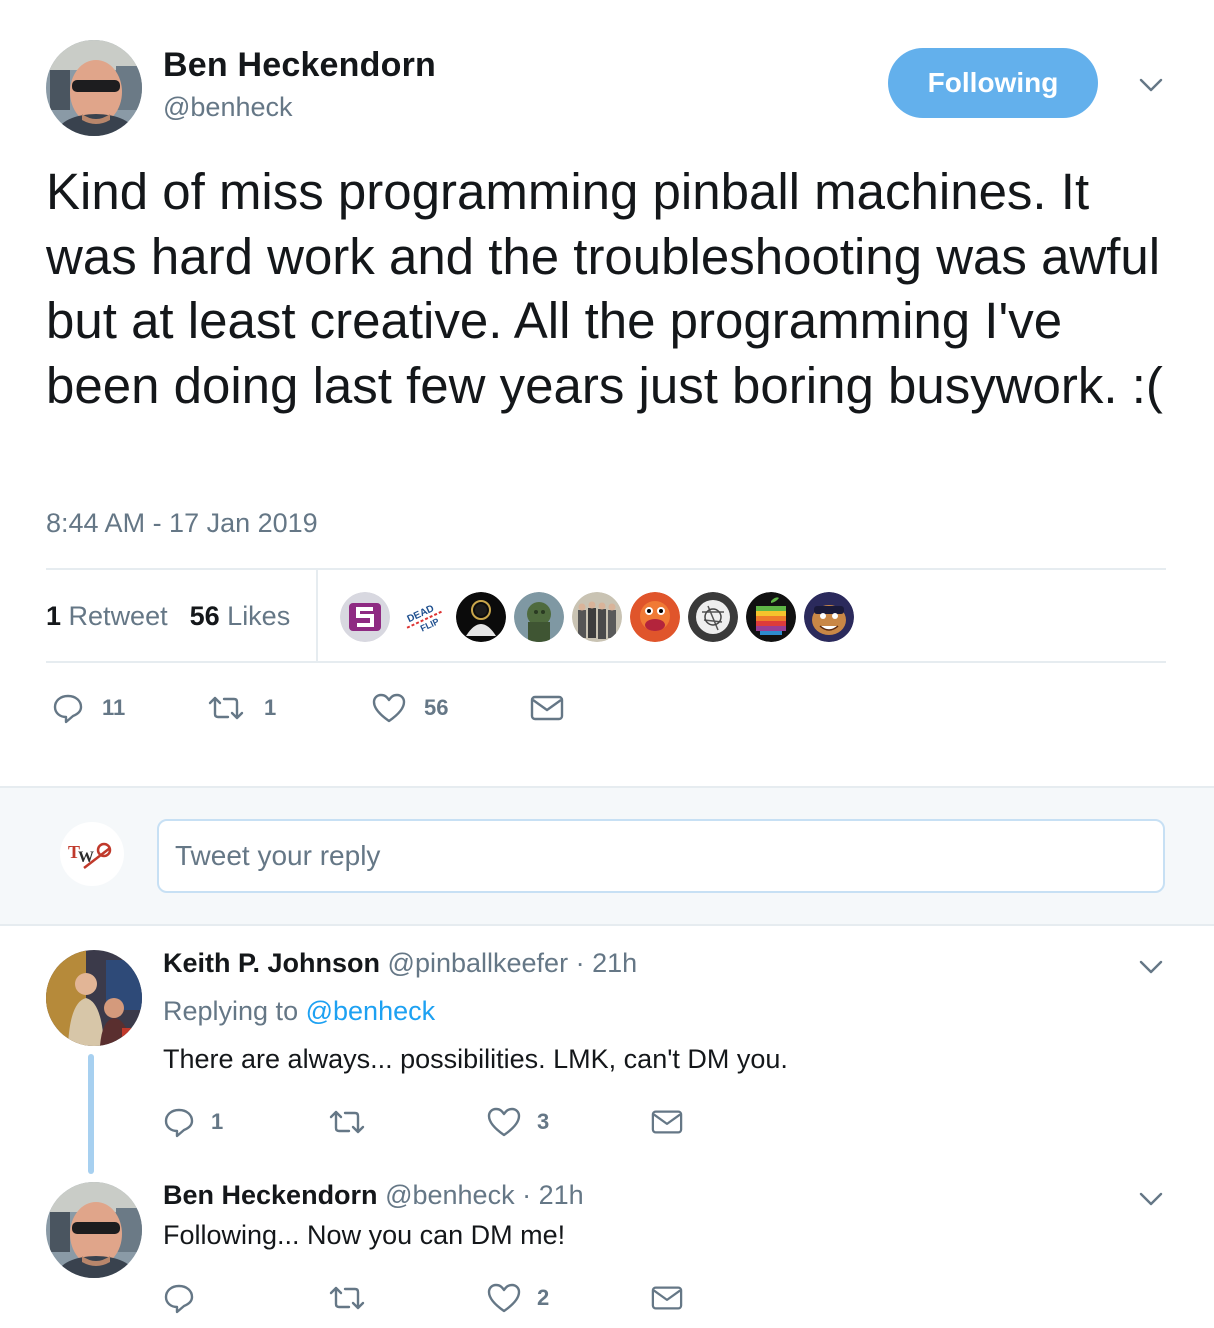 Image resolution: width=1214 pixels, height=1328 pixels. Describe the element at coordinates (223, 1298) in the screenshot. I see `reply-action` at that location.